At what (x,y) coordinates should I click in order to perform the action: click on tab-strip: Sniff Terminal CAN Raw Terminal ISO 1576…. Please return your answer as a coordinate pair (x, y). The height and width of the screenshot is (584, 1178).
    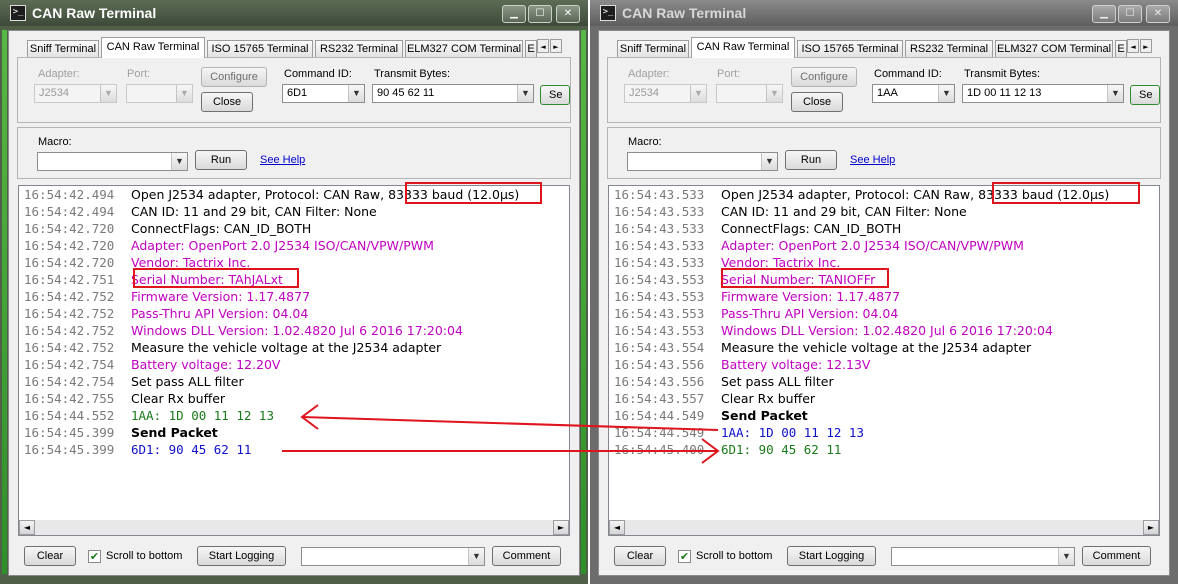
    Looking at the image, I should click on (294, 47).